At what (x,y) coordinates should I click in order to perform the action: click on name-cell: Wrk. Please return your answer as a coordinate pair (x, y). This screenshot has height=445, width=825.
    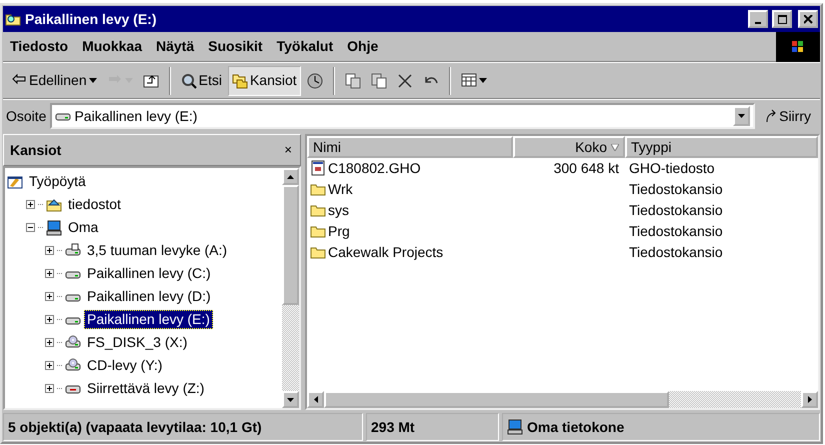
    Looking at the image, I should click on (410, 189).